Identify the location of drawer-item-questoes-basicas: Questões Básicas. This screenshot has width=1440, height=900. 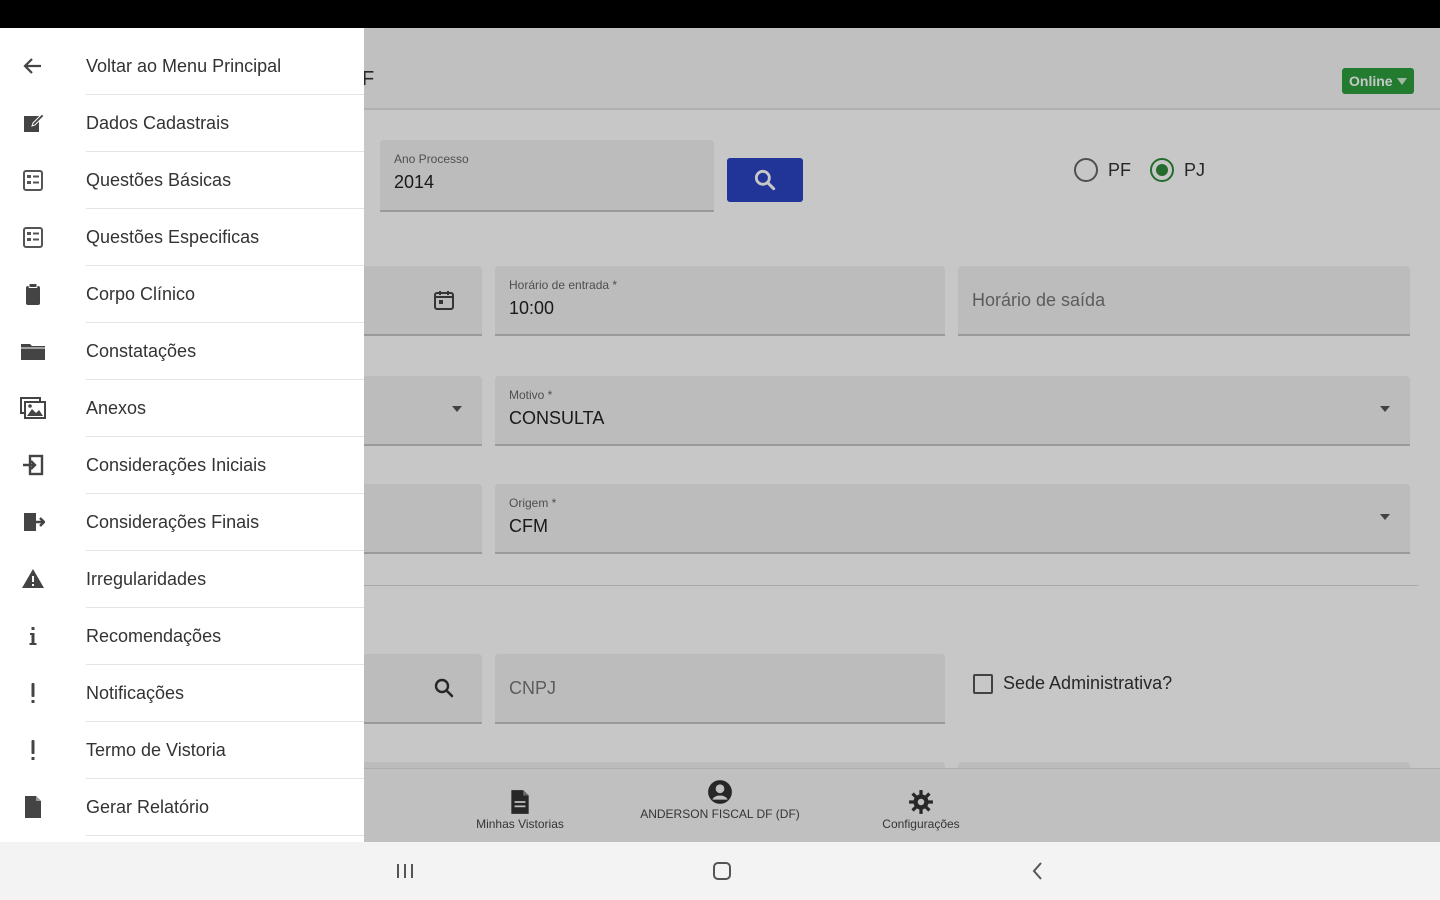
(182, 180).